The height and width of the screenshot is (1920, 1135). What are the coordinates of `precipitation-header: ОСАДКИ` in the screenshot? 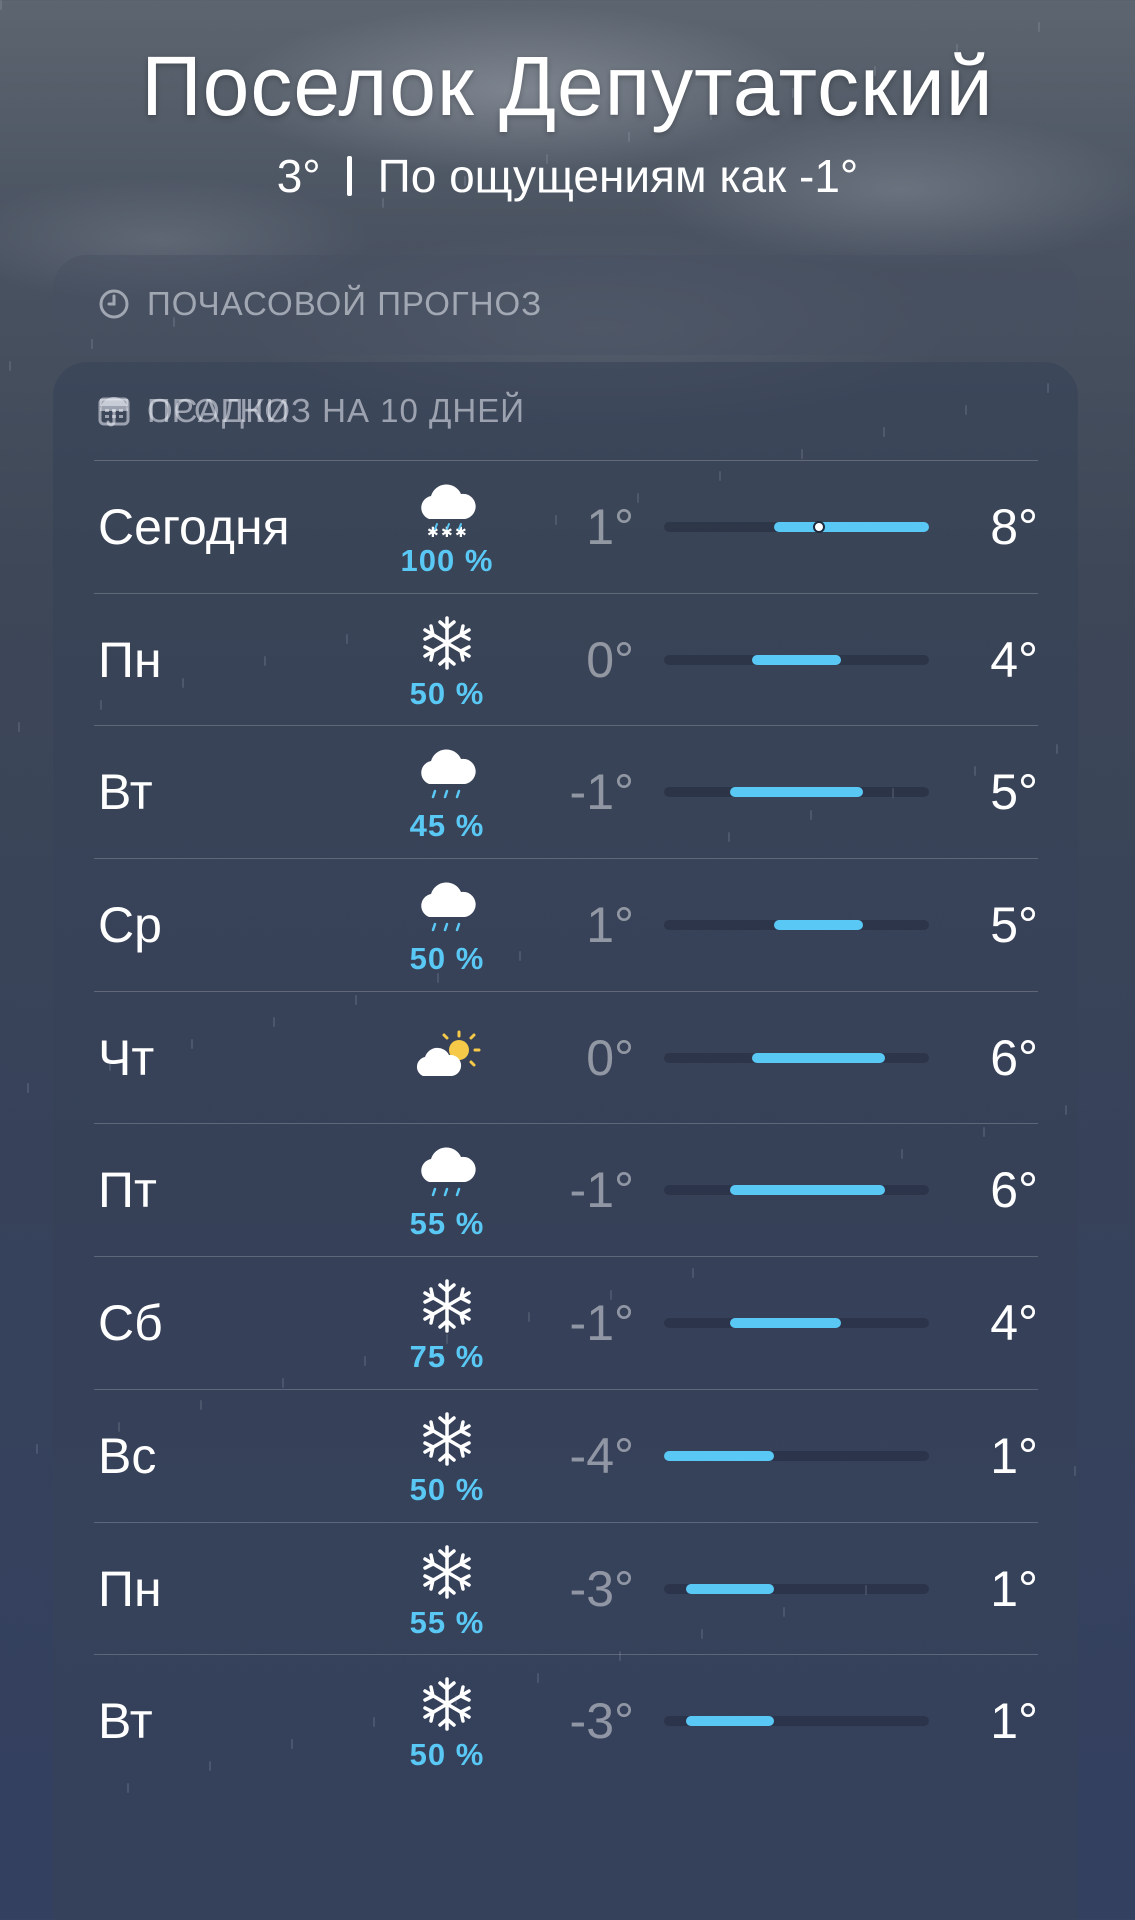 It's located at (193, 411).